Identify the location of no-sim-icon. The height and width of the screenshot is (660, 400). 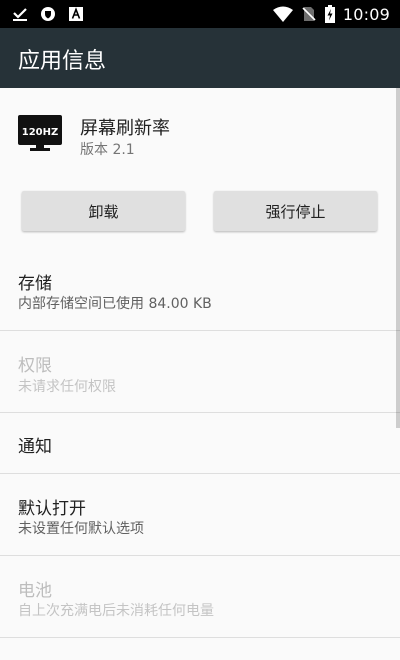
(309, 14).